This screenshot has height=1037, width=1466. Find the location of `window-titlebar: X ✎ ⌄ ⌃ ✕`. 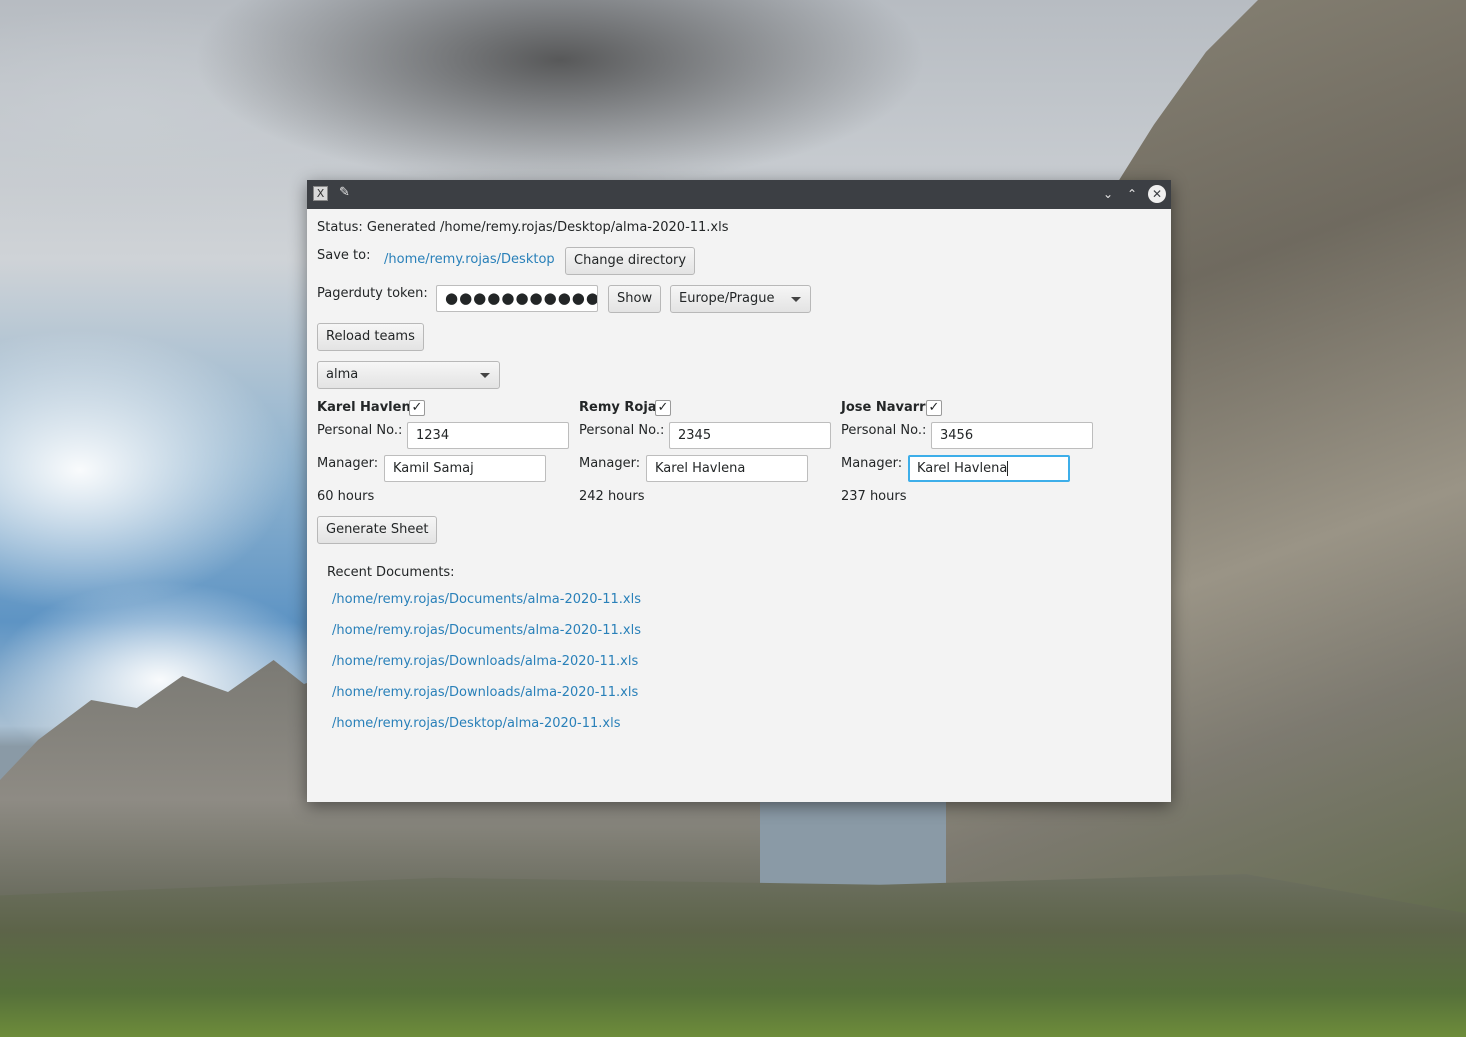

window-titlebar: X ✎ ⌄ ⌃ ✕ is located at coordinates (739, 194).